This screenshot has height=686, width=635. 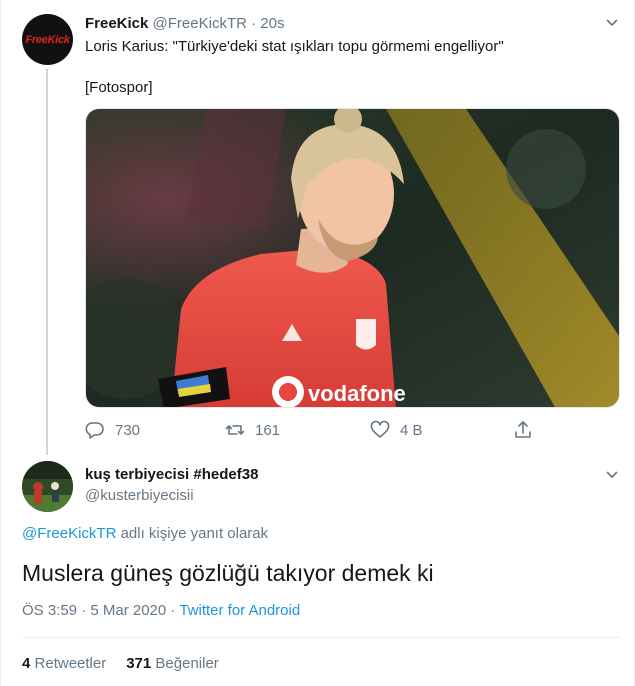 What do you see at coordinates (523, 429) in the screenshot?
I see `share-icon` at bounding box center [523, 429].